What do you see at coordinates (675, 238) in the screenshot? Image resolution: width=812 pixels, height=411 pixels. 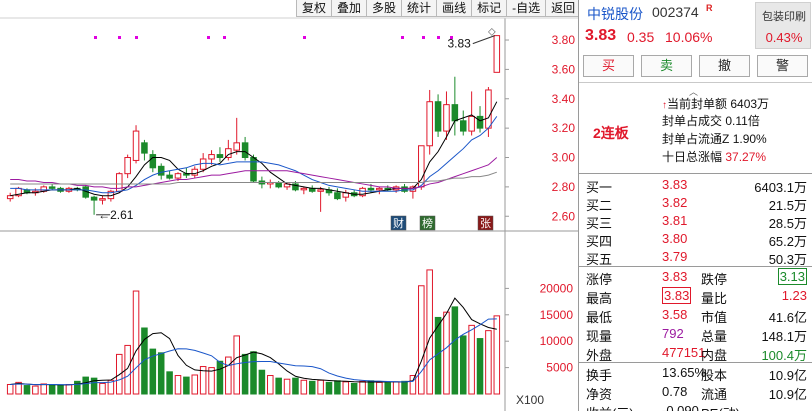 I see `bid-price: 3.80` at bounding box center [675, 238].